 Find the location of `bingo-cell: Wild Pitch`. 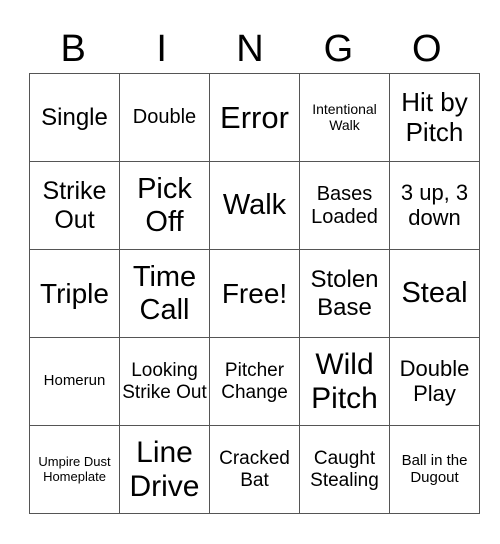

bingo-cell: Wild Pitch is located at coordinates (344, 381).